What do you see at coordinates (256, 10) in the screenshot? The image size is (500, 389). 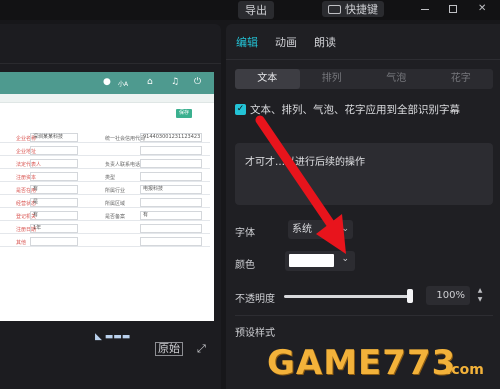 I see `export-button: 导出` at bounding box center [256, 10].